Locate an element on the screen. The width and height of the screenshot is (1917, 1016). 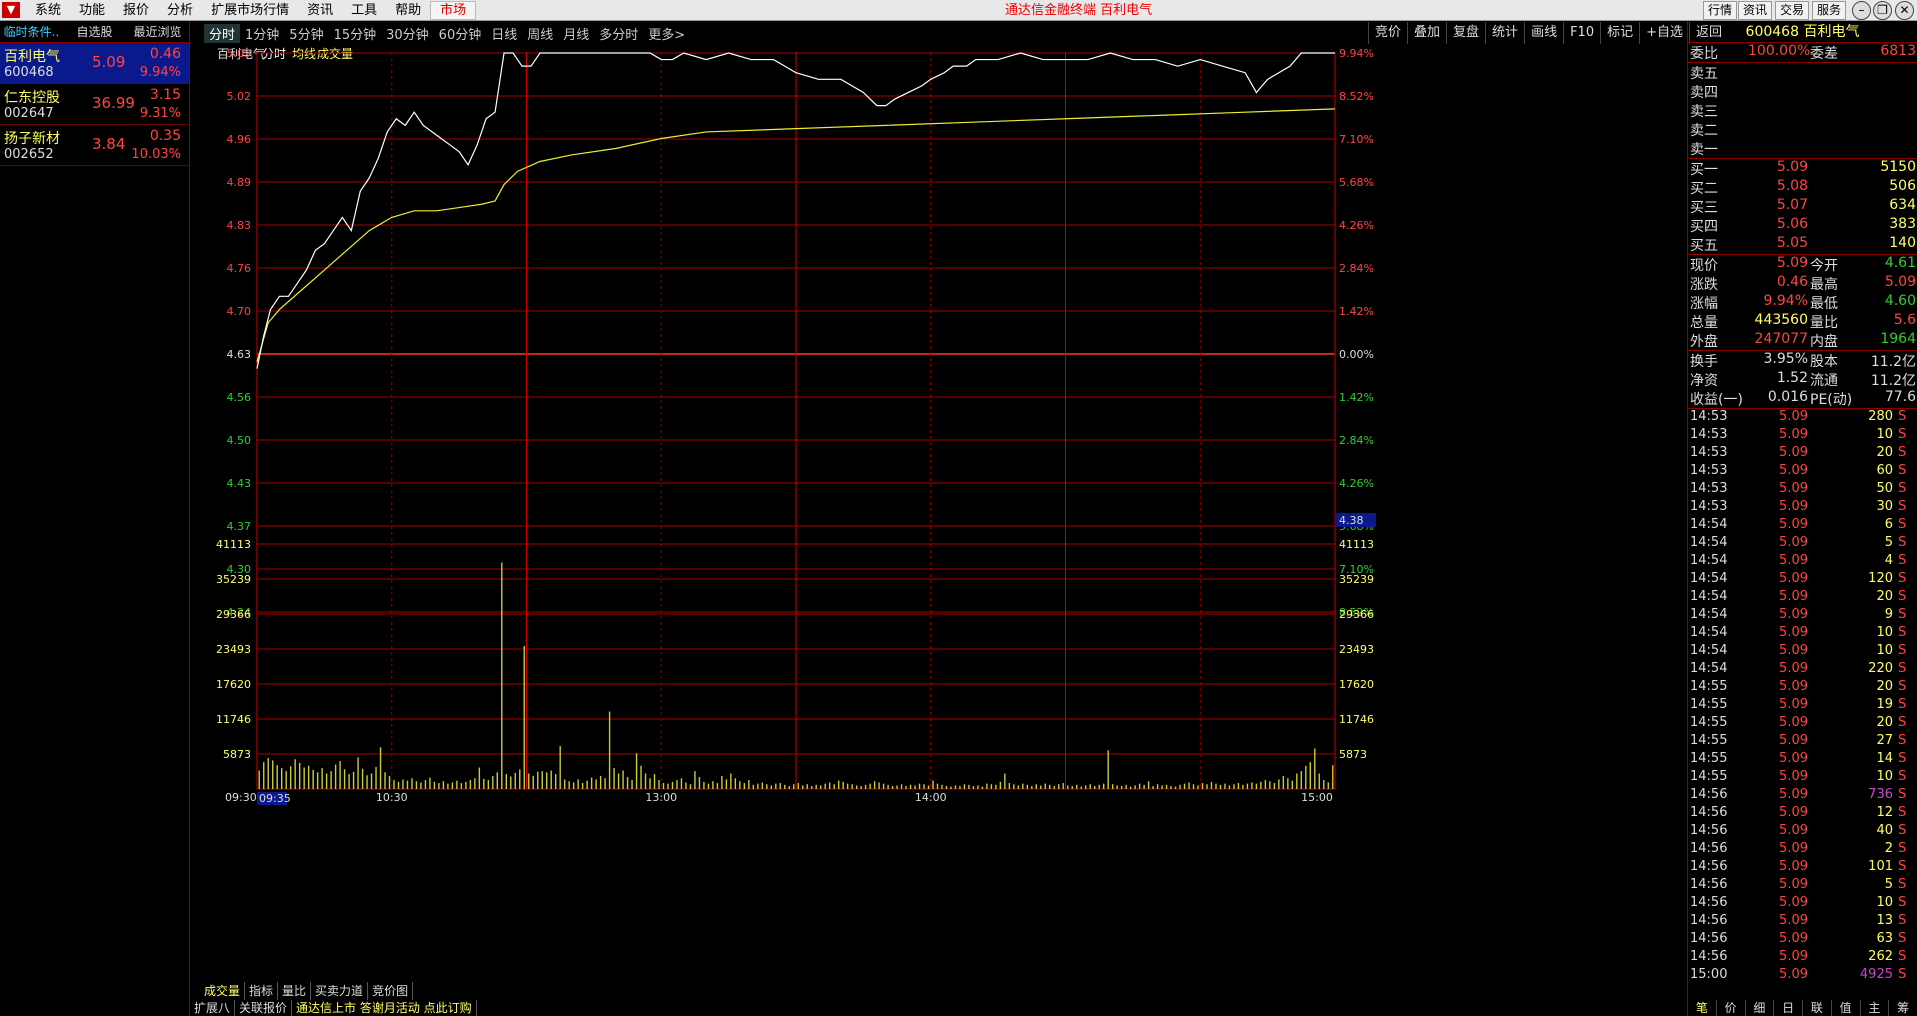
bid-label: 买四 is located at coordinates (1704, 227).